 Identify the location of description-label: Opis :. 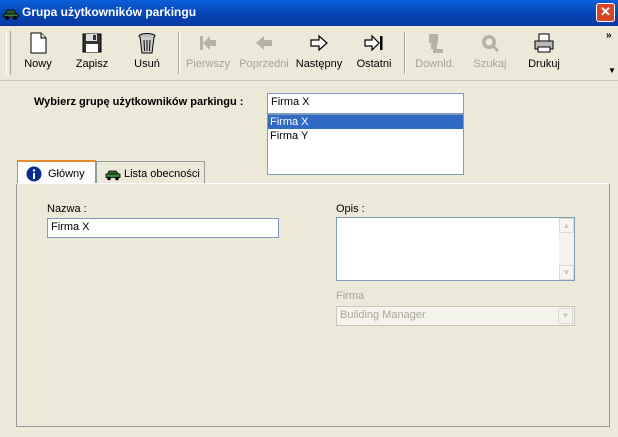
(350, 209).